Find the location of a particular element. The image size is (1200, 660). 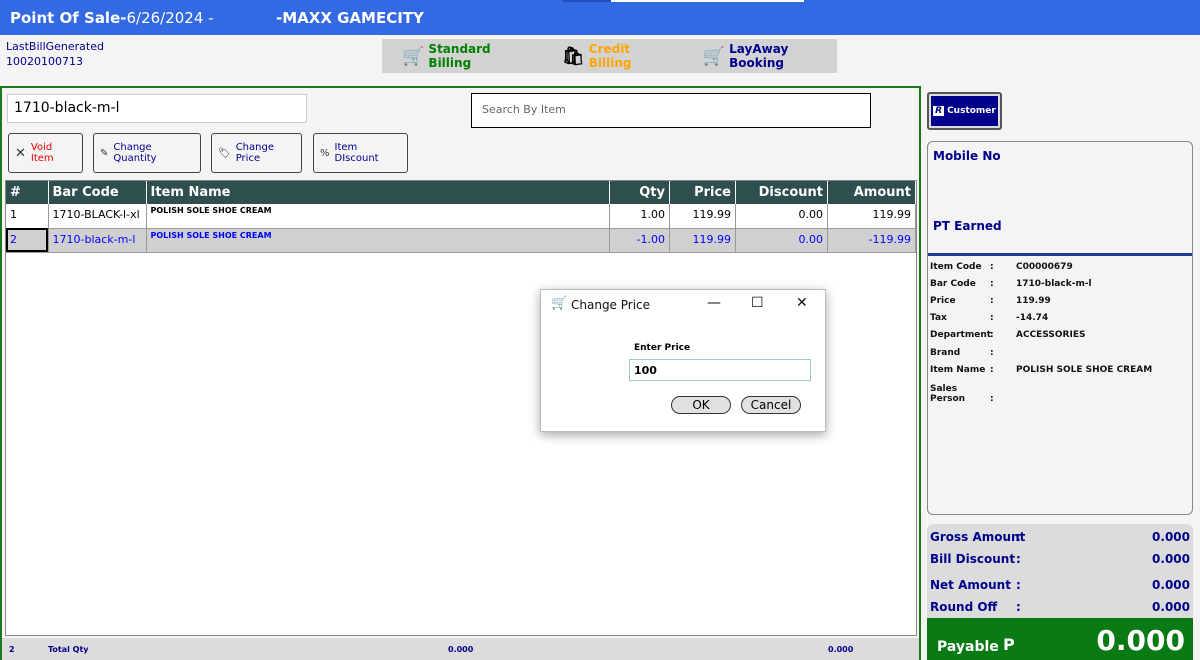

search-item-input: Search By Item is located at coordinates (671, 110).